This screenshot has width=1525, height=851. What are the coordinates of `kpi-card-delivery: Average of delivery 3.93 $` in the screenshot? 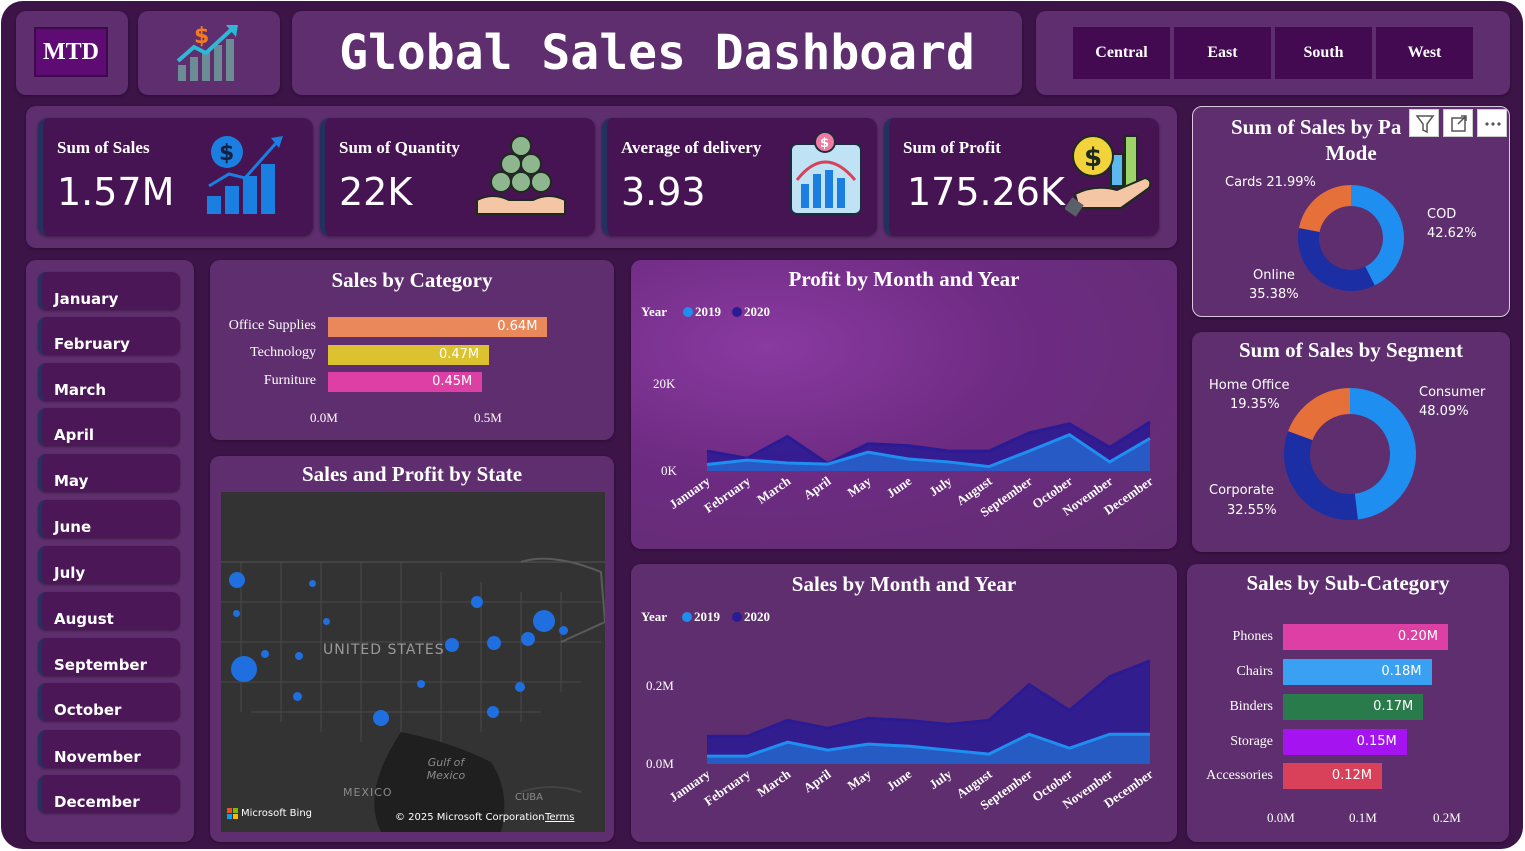 It's located at (739, 177).